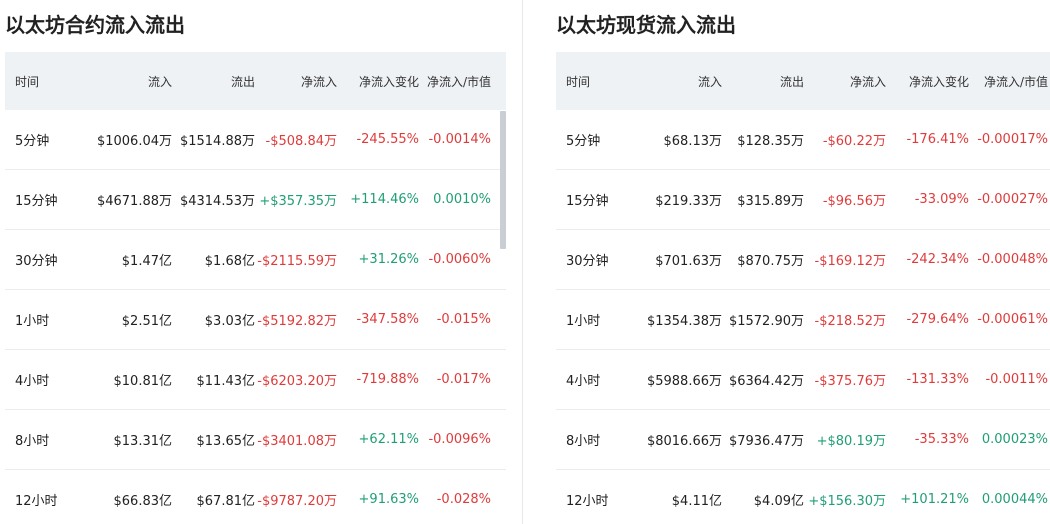 The width and height of the screenshot is (1050, 524). Describe the element at coordinates (941, 439) in the screenshot. I see `cell-netflow-change: -35.33%` at that location.